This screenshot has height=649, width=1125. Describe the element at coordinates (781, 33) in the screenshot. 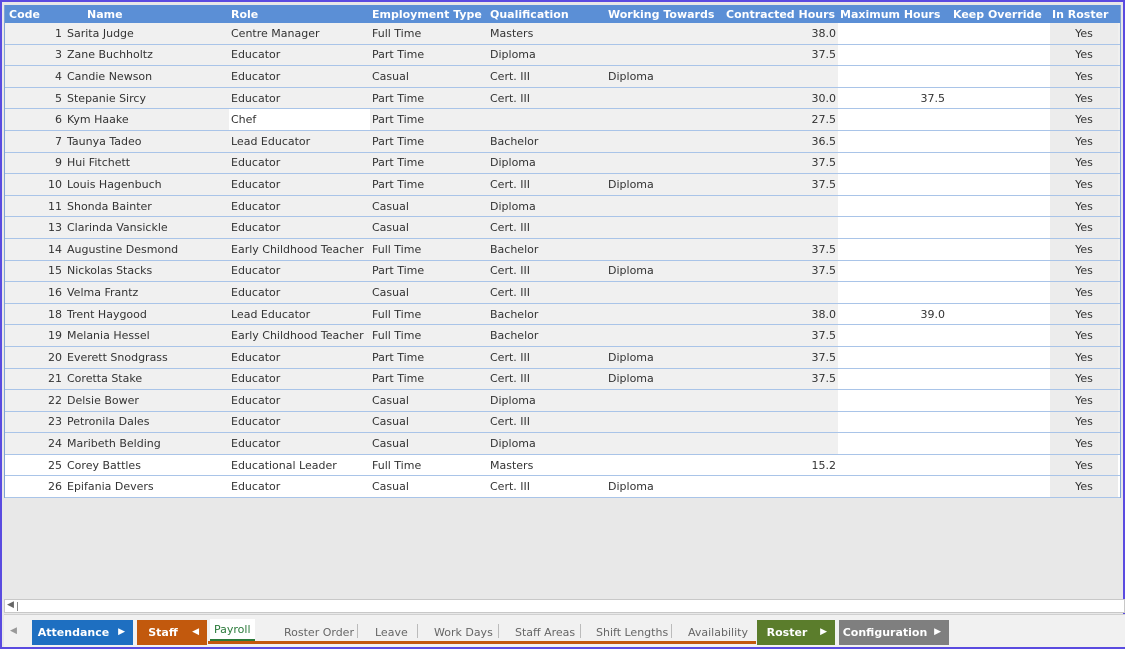

I see `cell-contracted-hours: 38.0` at that location.